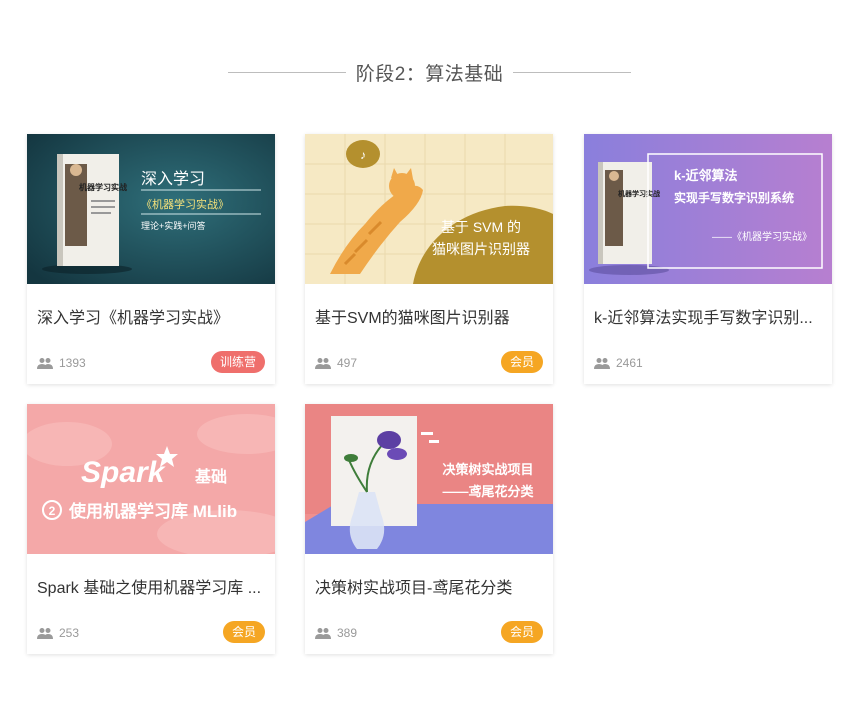 The image size is (859, 722). I want to click on course-title: 基于SVM的猫咪图片识别器, so click(429, 316).